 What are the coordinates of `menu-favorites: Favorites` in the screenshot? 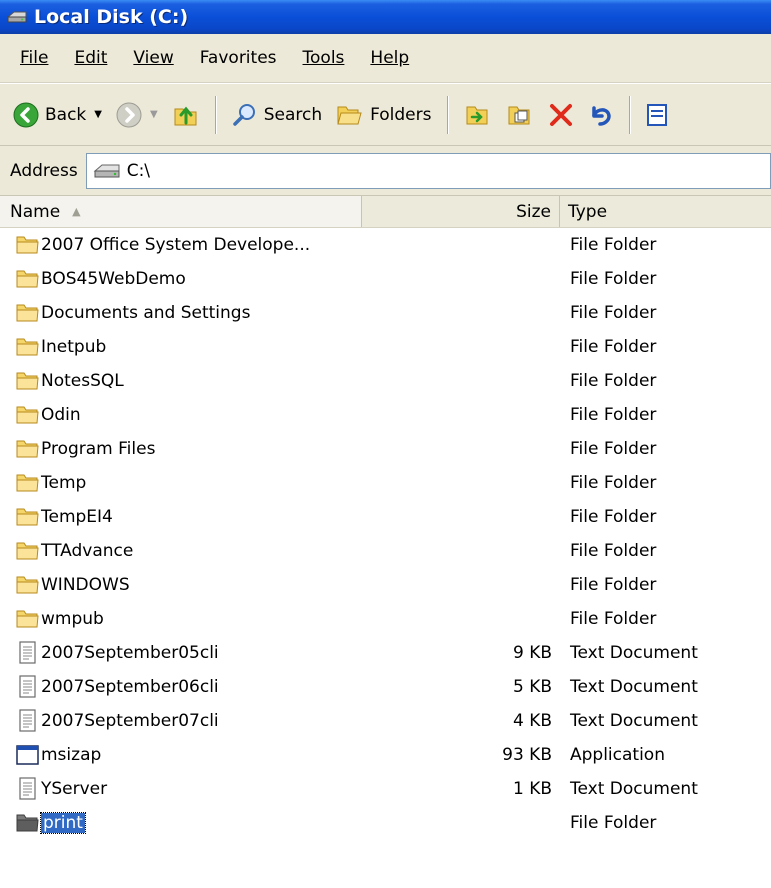 It's located at (239, 58).